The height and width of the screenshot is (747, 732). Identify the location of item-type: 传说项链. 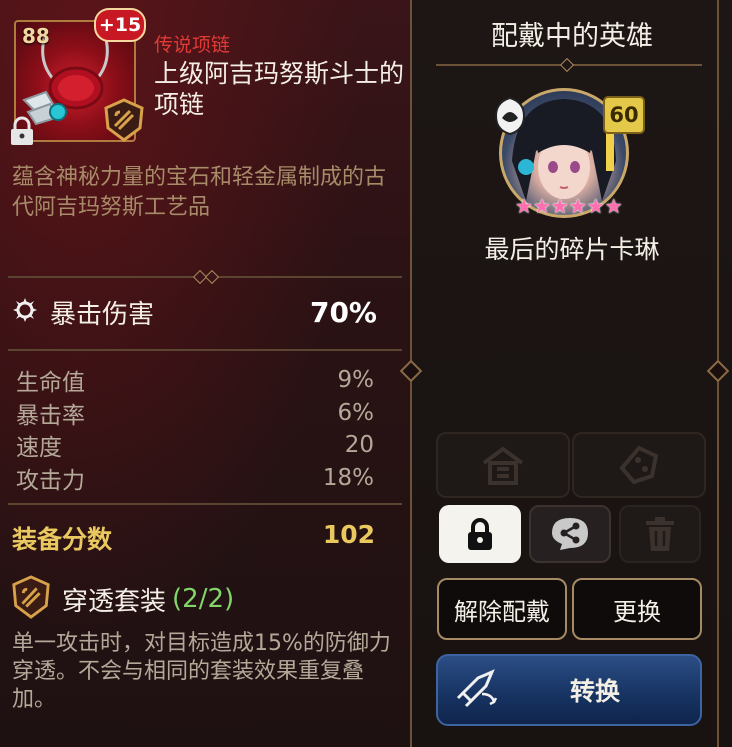
(192, 45).